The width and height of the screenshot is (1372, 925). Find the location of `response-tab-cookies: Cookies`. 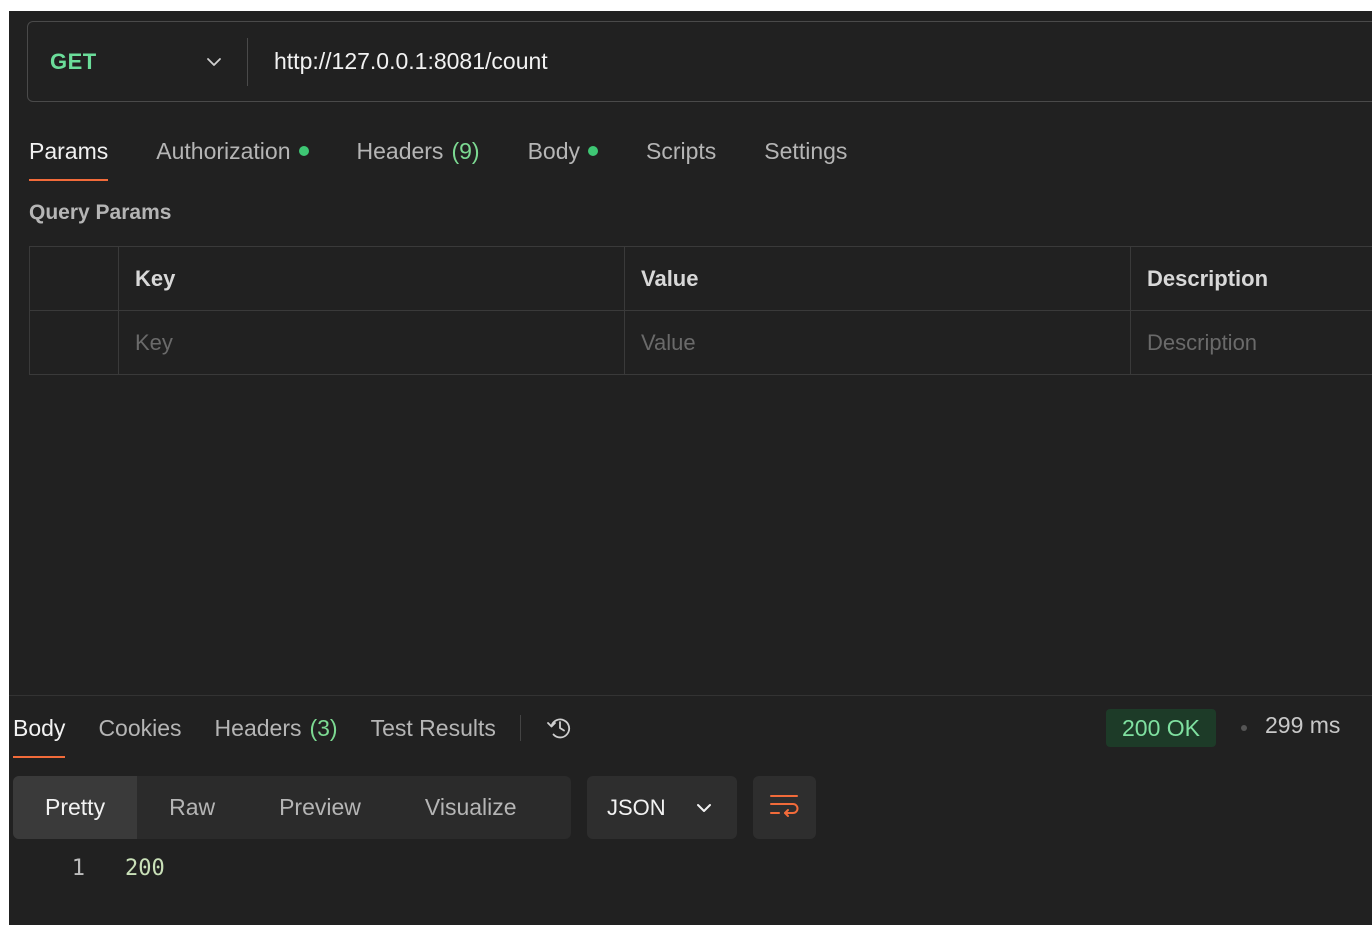

response-tab-cookies: Cookies is located at coordinates (139, 728).